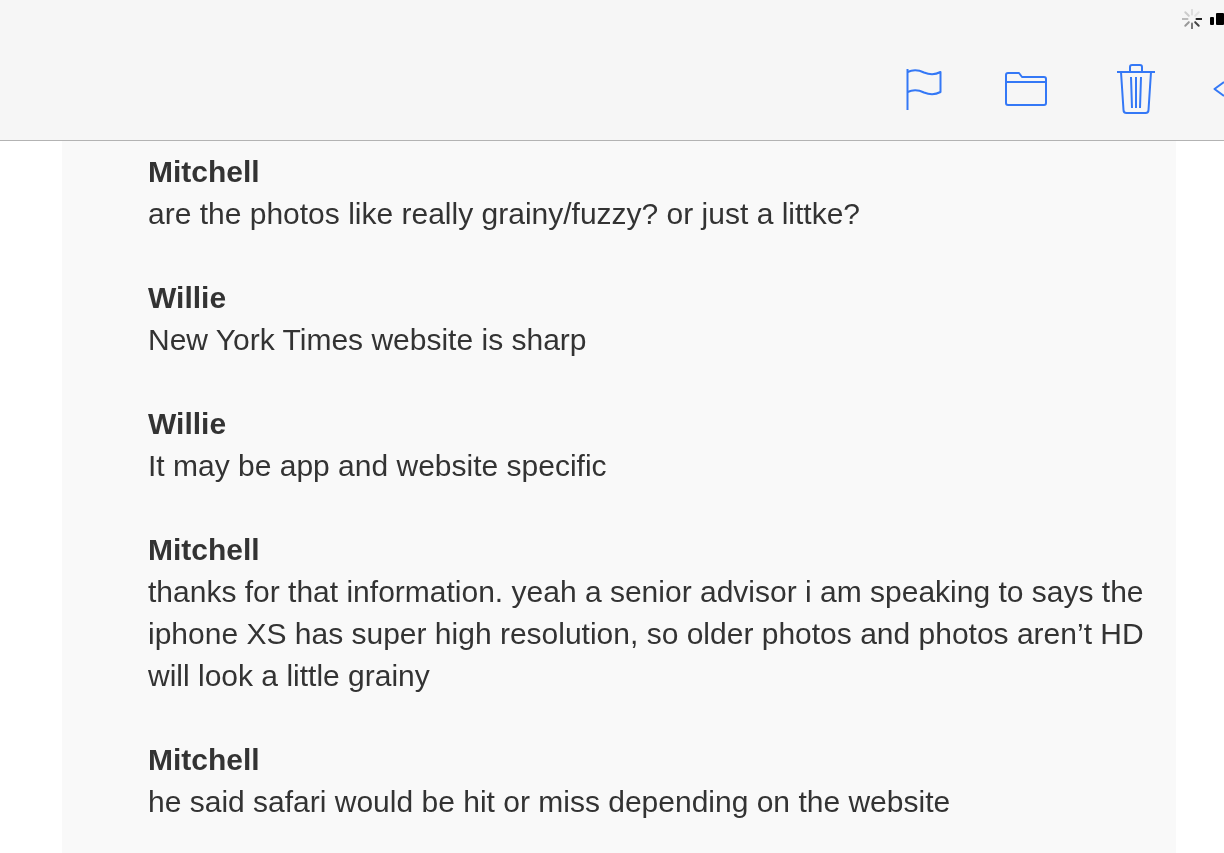 This screenshot has height=853, width=1224. What do you see at coordinates (550, 802) in the screenshot?
I see `message-text: he said safari would be hit or miss depending on the website` at bounding box center [550, 802].